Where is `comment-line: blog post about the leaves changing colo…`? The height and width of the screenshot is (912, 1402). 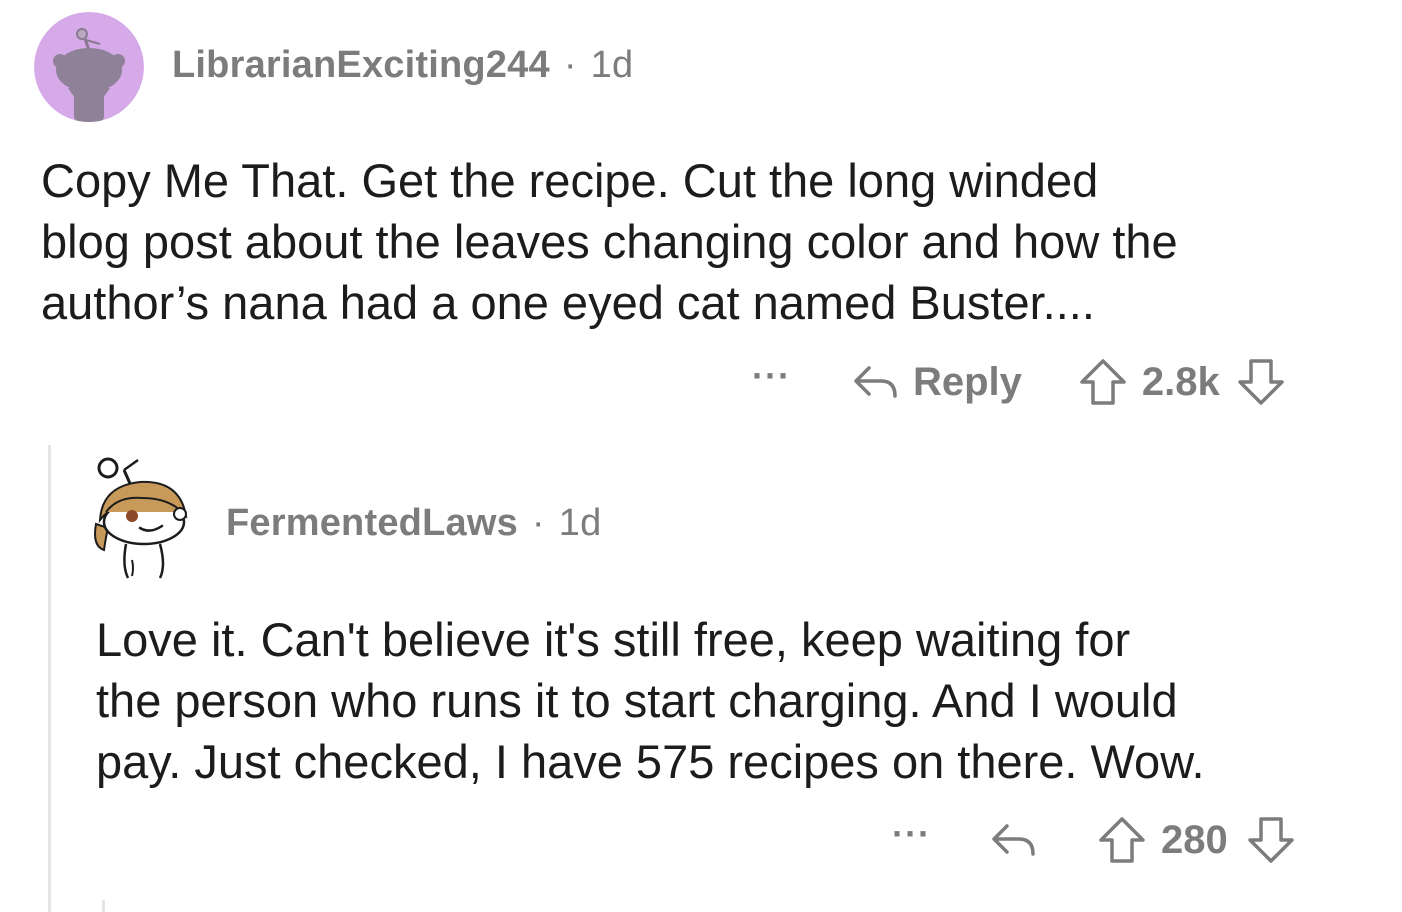
comment-line: blog post about the leaves changing colo… is located at coordinates (609, 241).